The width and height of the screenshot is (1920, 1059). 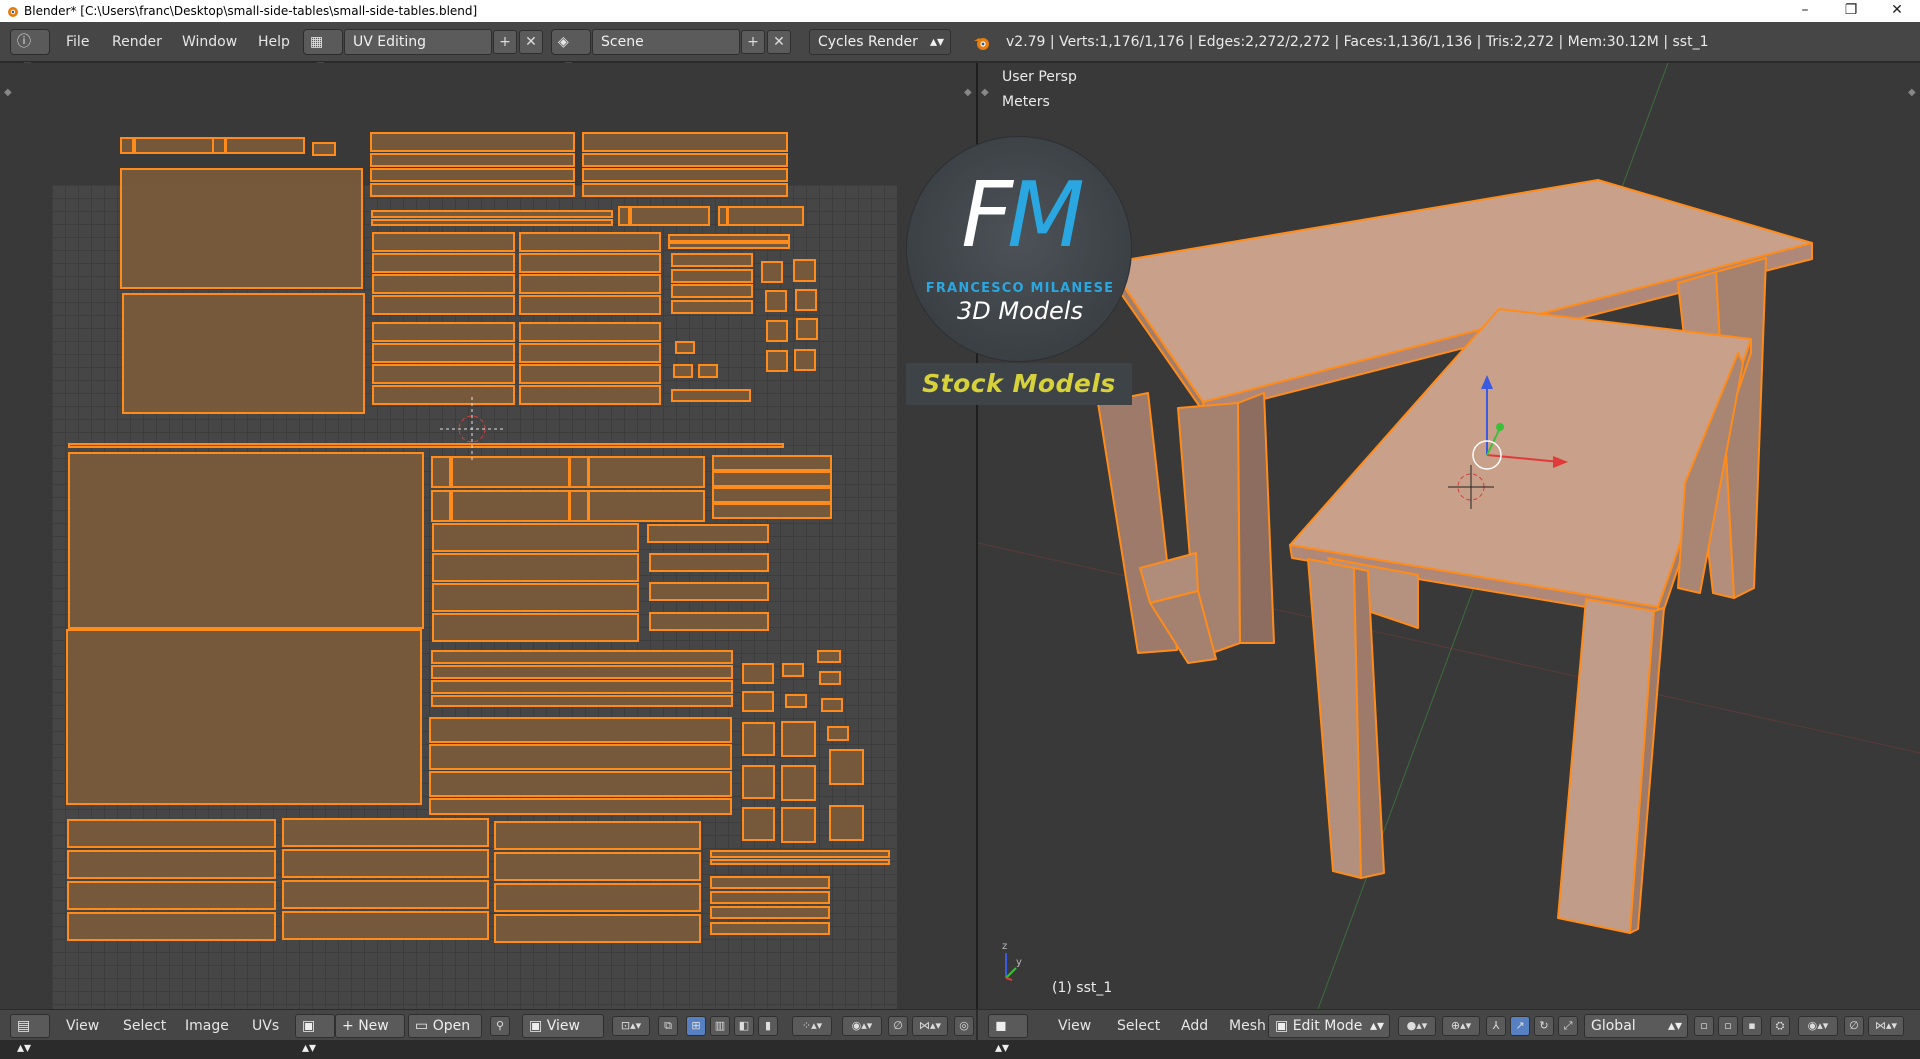 I want to click on view-mode-label: View, so click(x=563, y=1026).